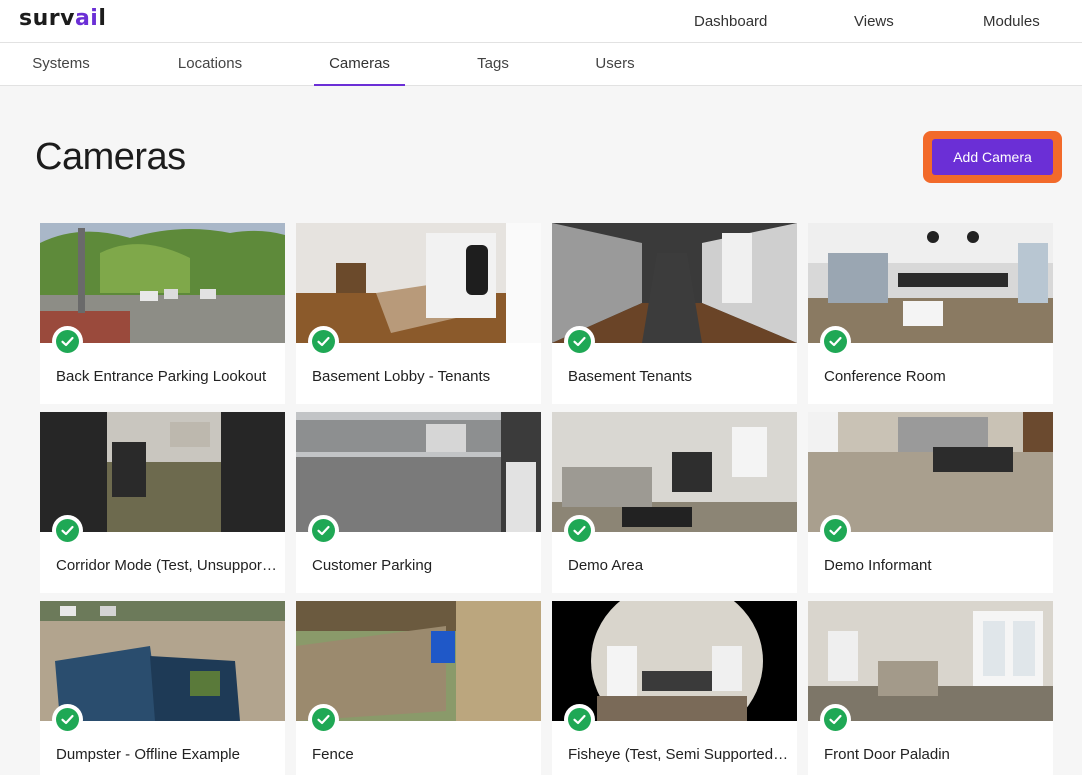 The image size is (1082, 775). Describe the element at coordinates (541, 64) in the screenshot. I see `sub-nav: Systems Locations Cameras Tags Users` at that location.